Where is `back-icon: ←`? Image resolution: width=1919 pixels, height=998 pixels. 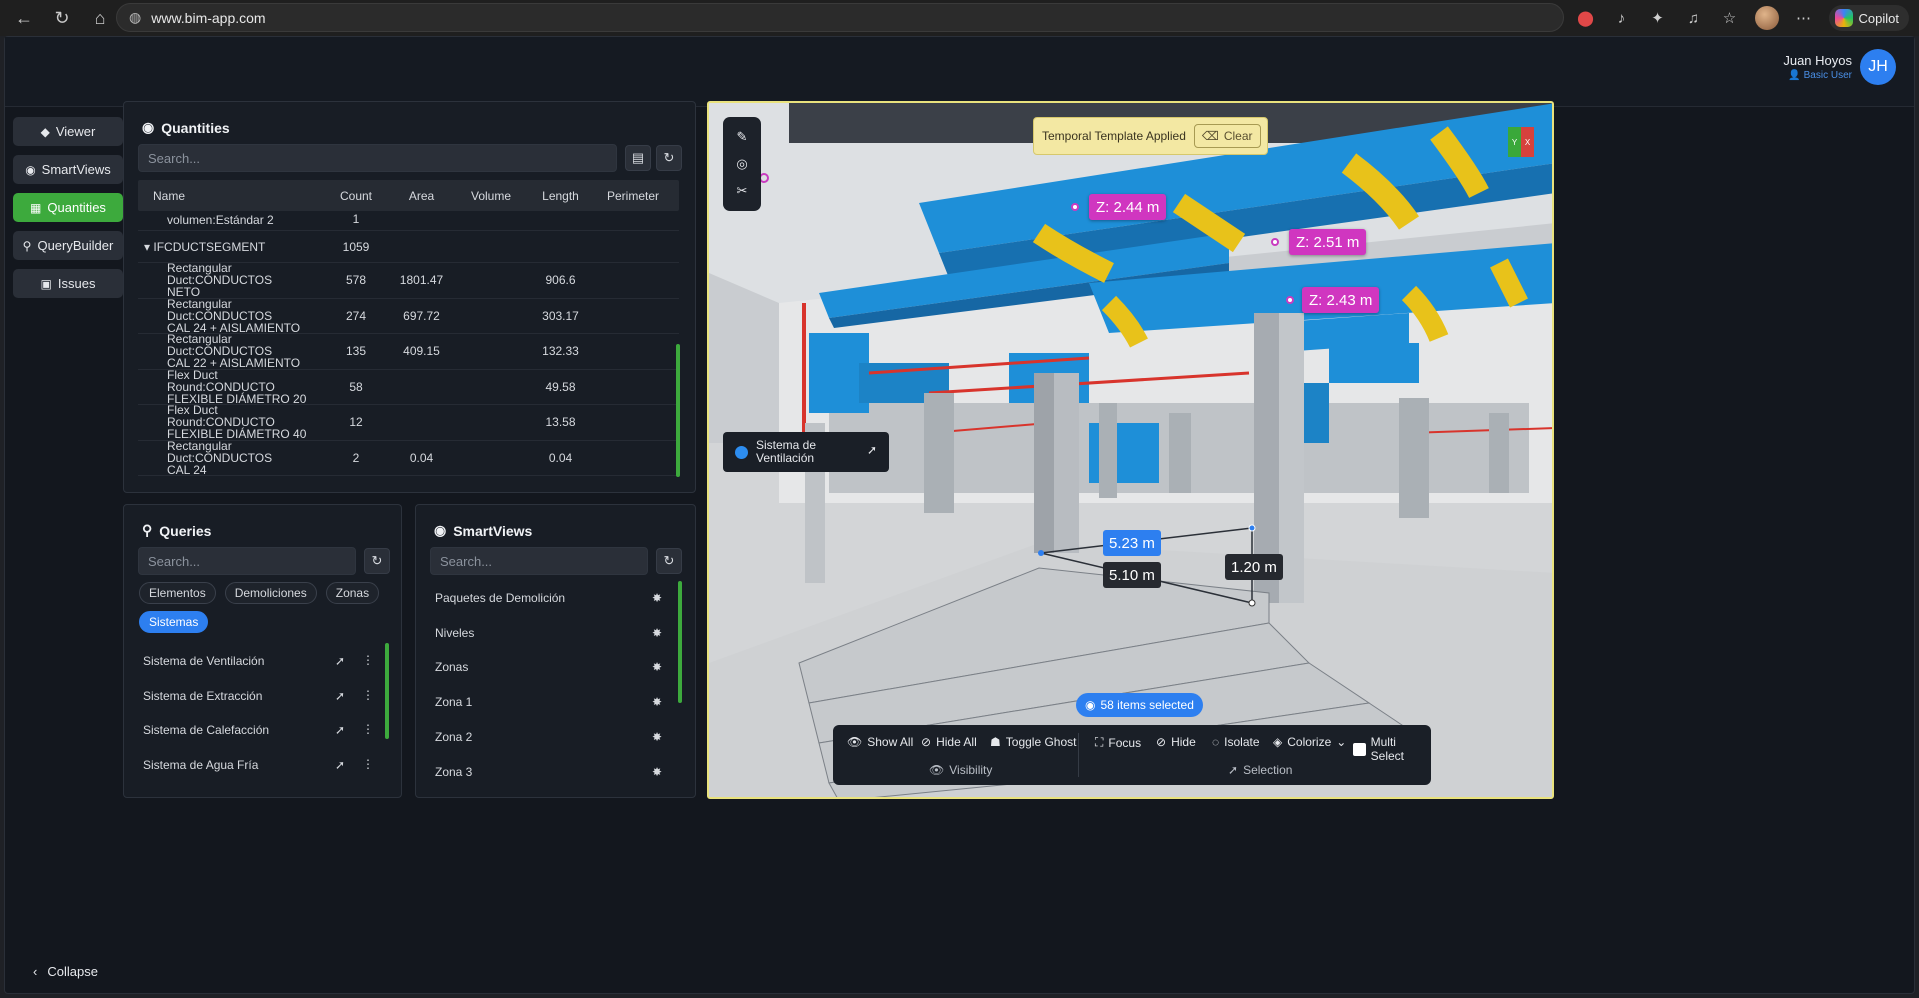 back-icon: ← is located at coordinates (24, 18).